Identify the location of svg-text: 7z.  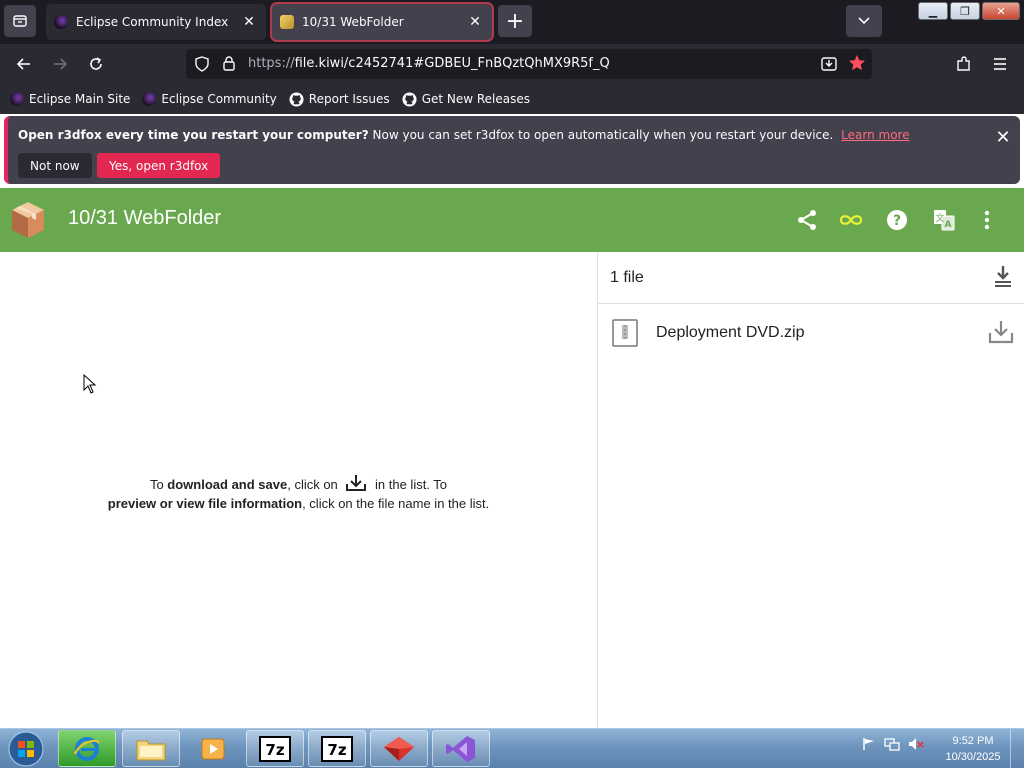
(274, 750).